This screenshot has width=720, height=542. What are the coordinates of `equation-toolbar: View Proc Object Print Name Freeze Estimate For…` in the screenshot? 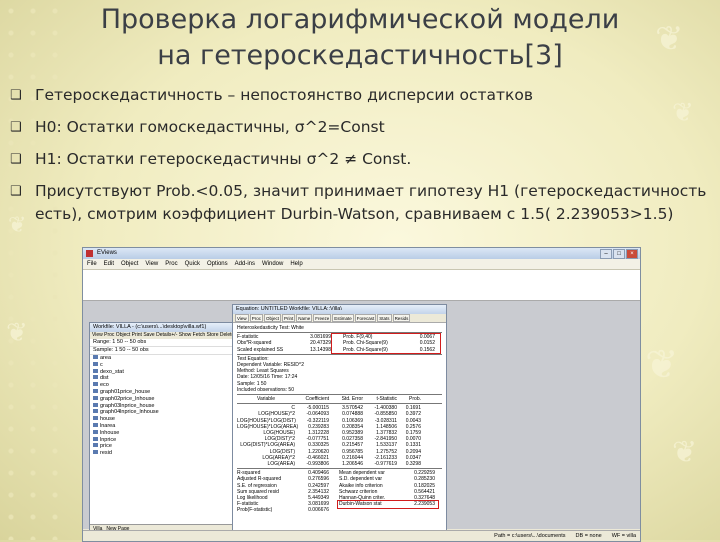 It's located at (339, 318).